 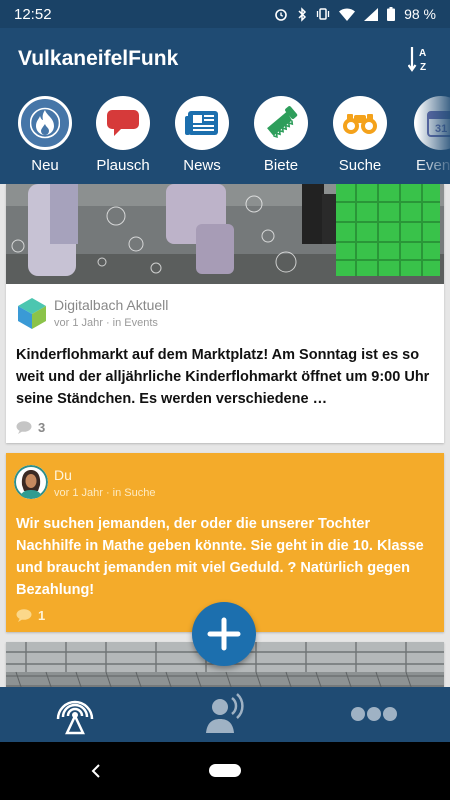 What do you see at coordinates (281, 165) in the screenshot?
I see `category-biete-label: Biete` at bounding box center [281, 165].